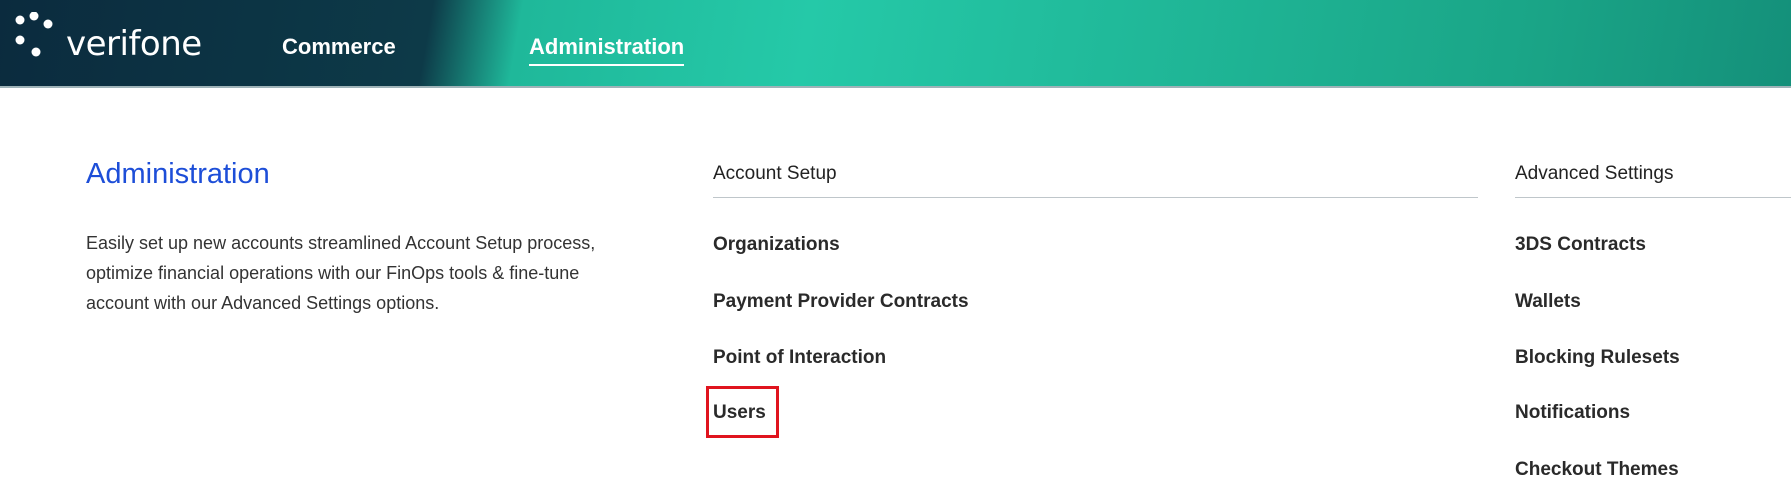  I want to click on link-payment-provider-contracts: Payment Provider Contracts, so click(841, 302).